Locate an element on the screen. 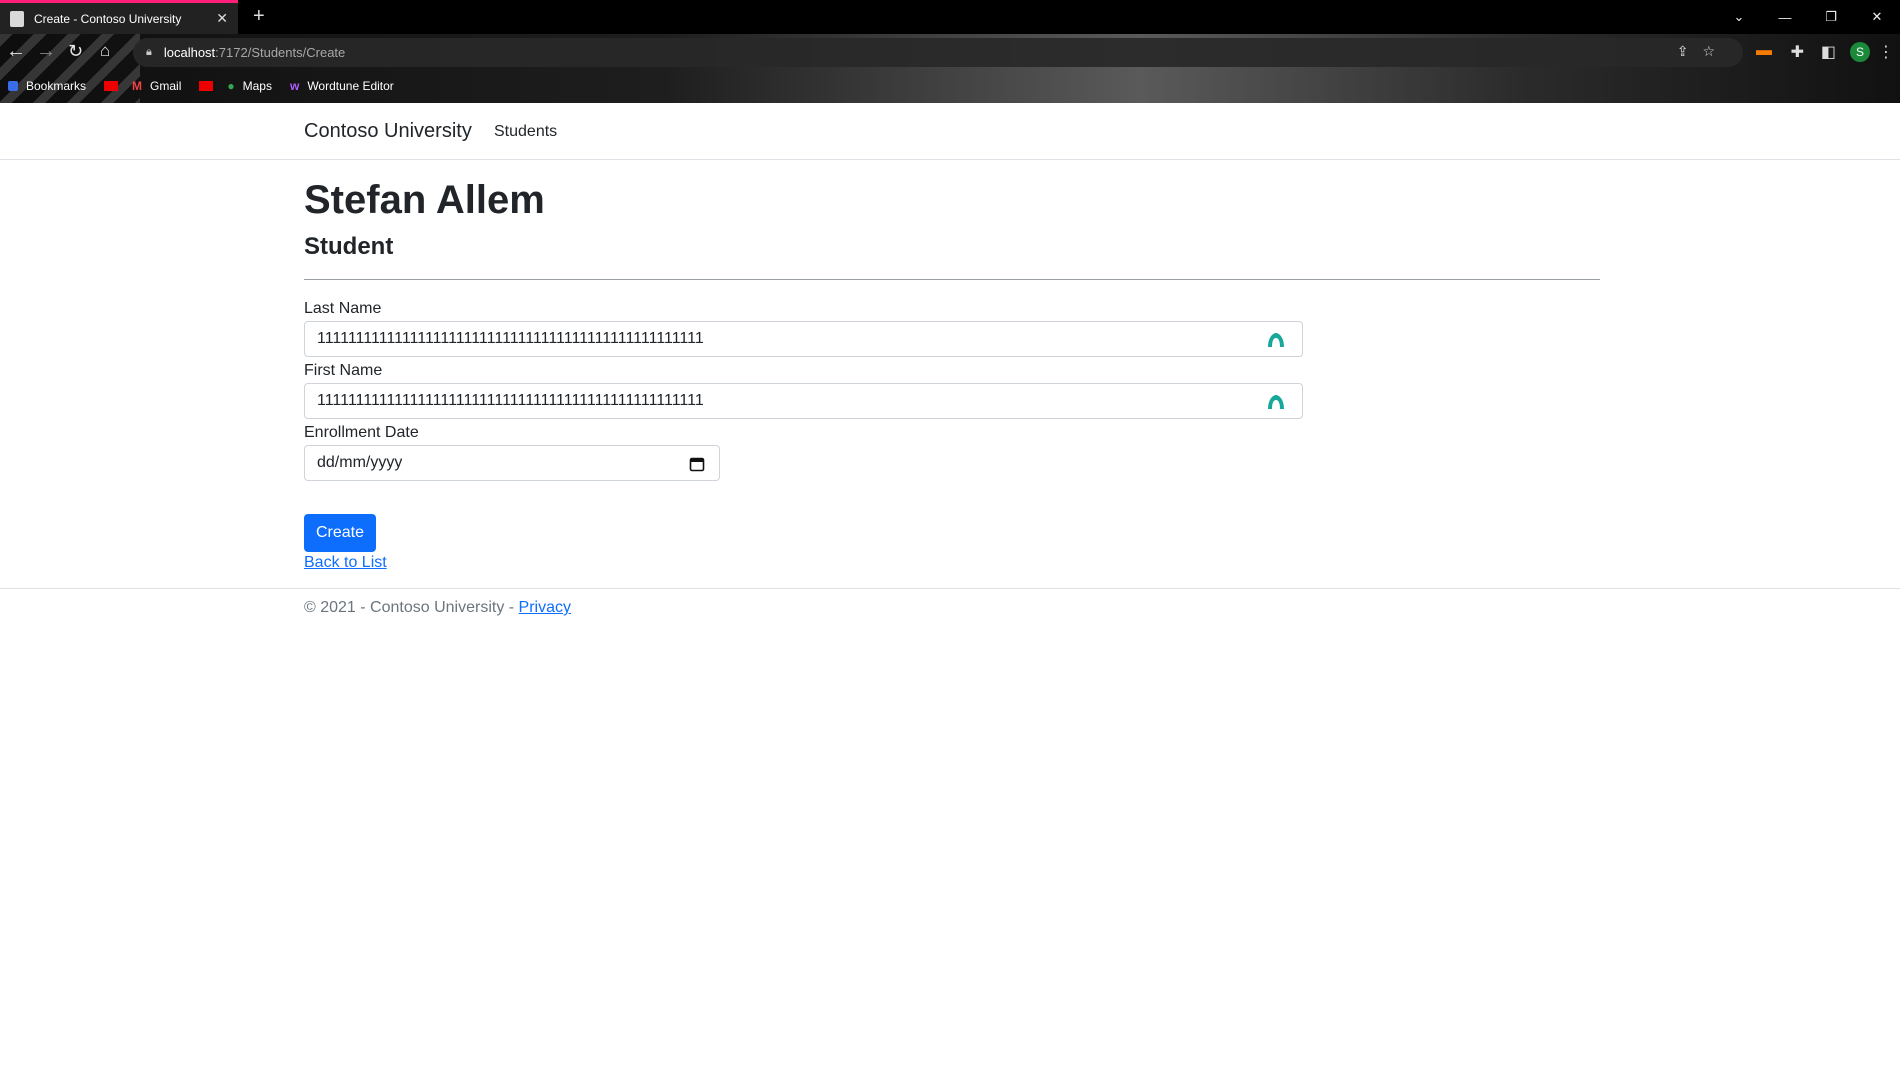 The image size is (1900, 1066). first-name-label: First Name is located at coordinates (343, 370).